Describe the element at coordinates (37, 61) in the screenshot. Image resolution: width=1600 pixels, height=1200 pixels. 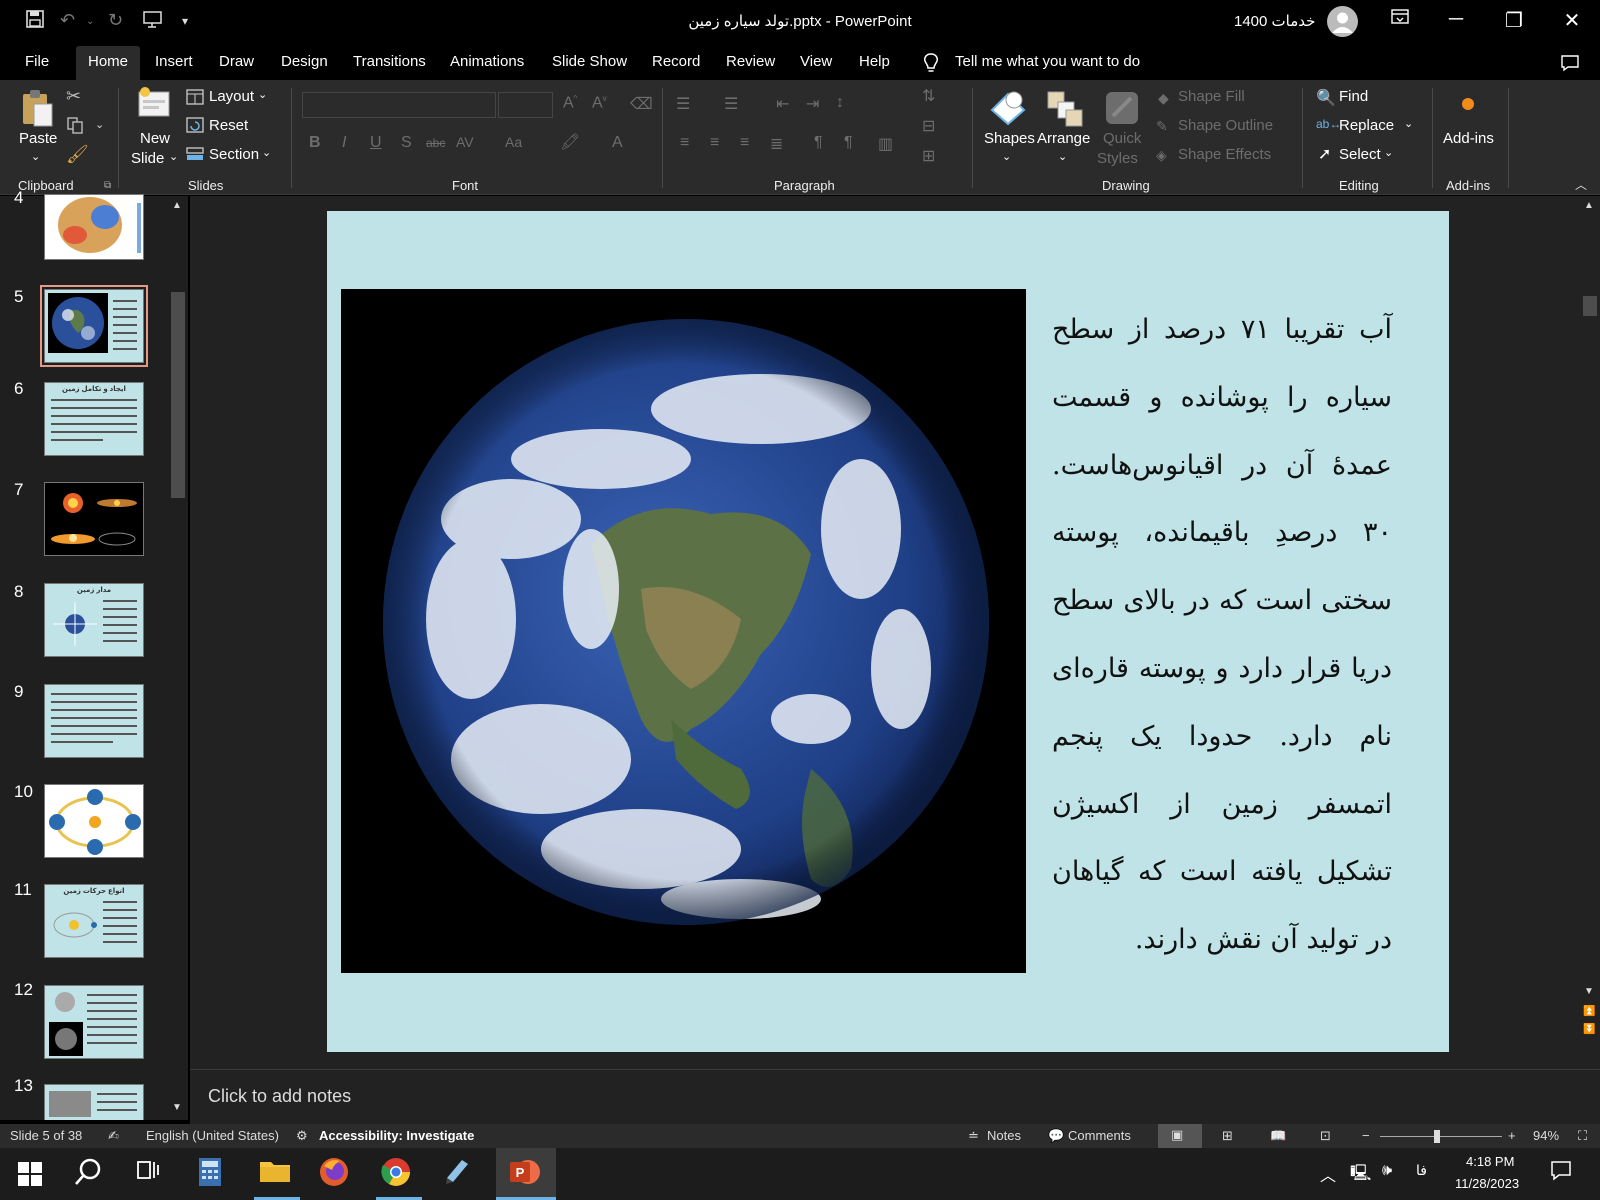
I see `tab-file: File` at that location.